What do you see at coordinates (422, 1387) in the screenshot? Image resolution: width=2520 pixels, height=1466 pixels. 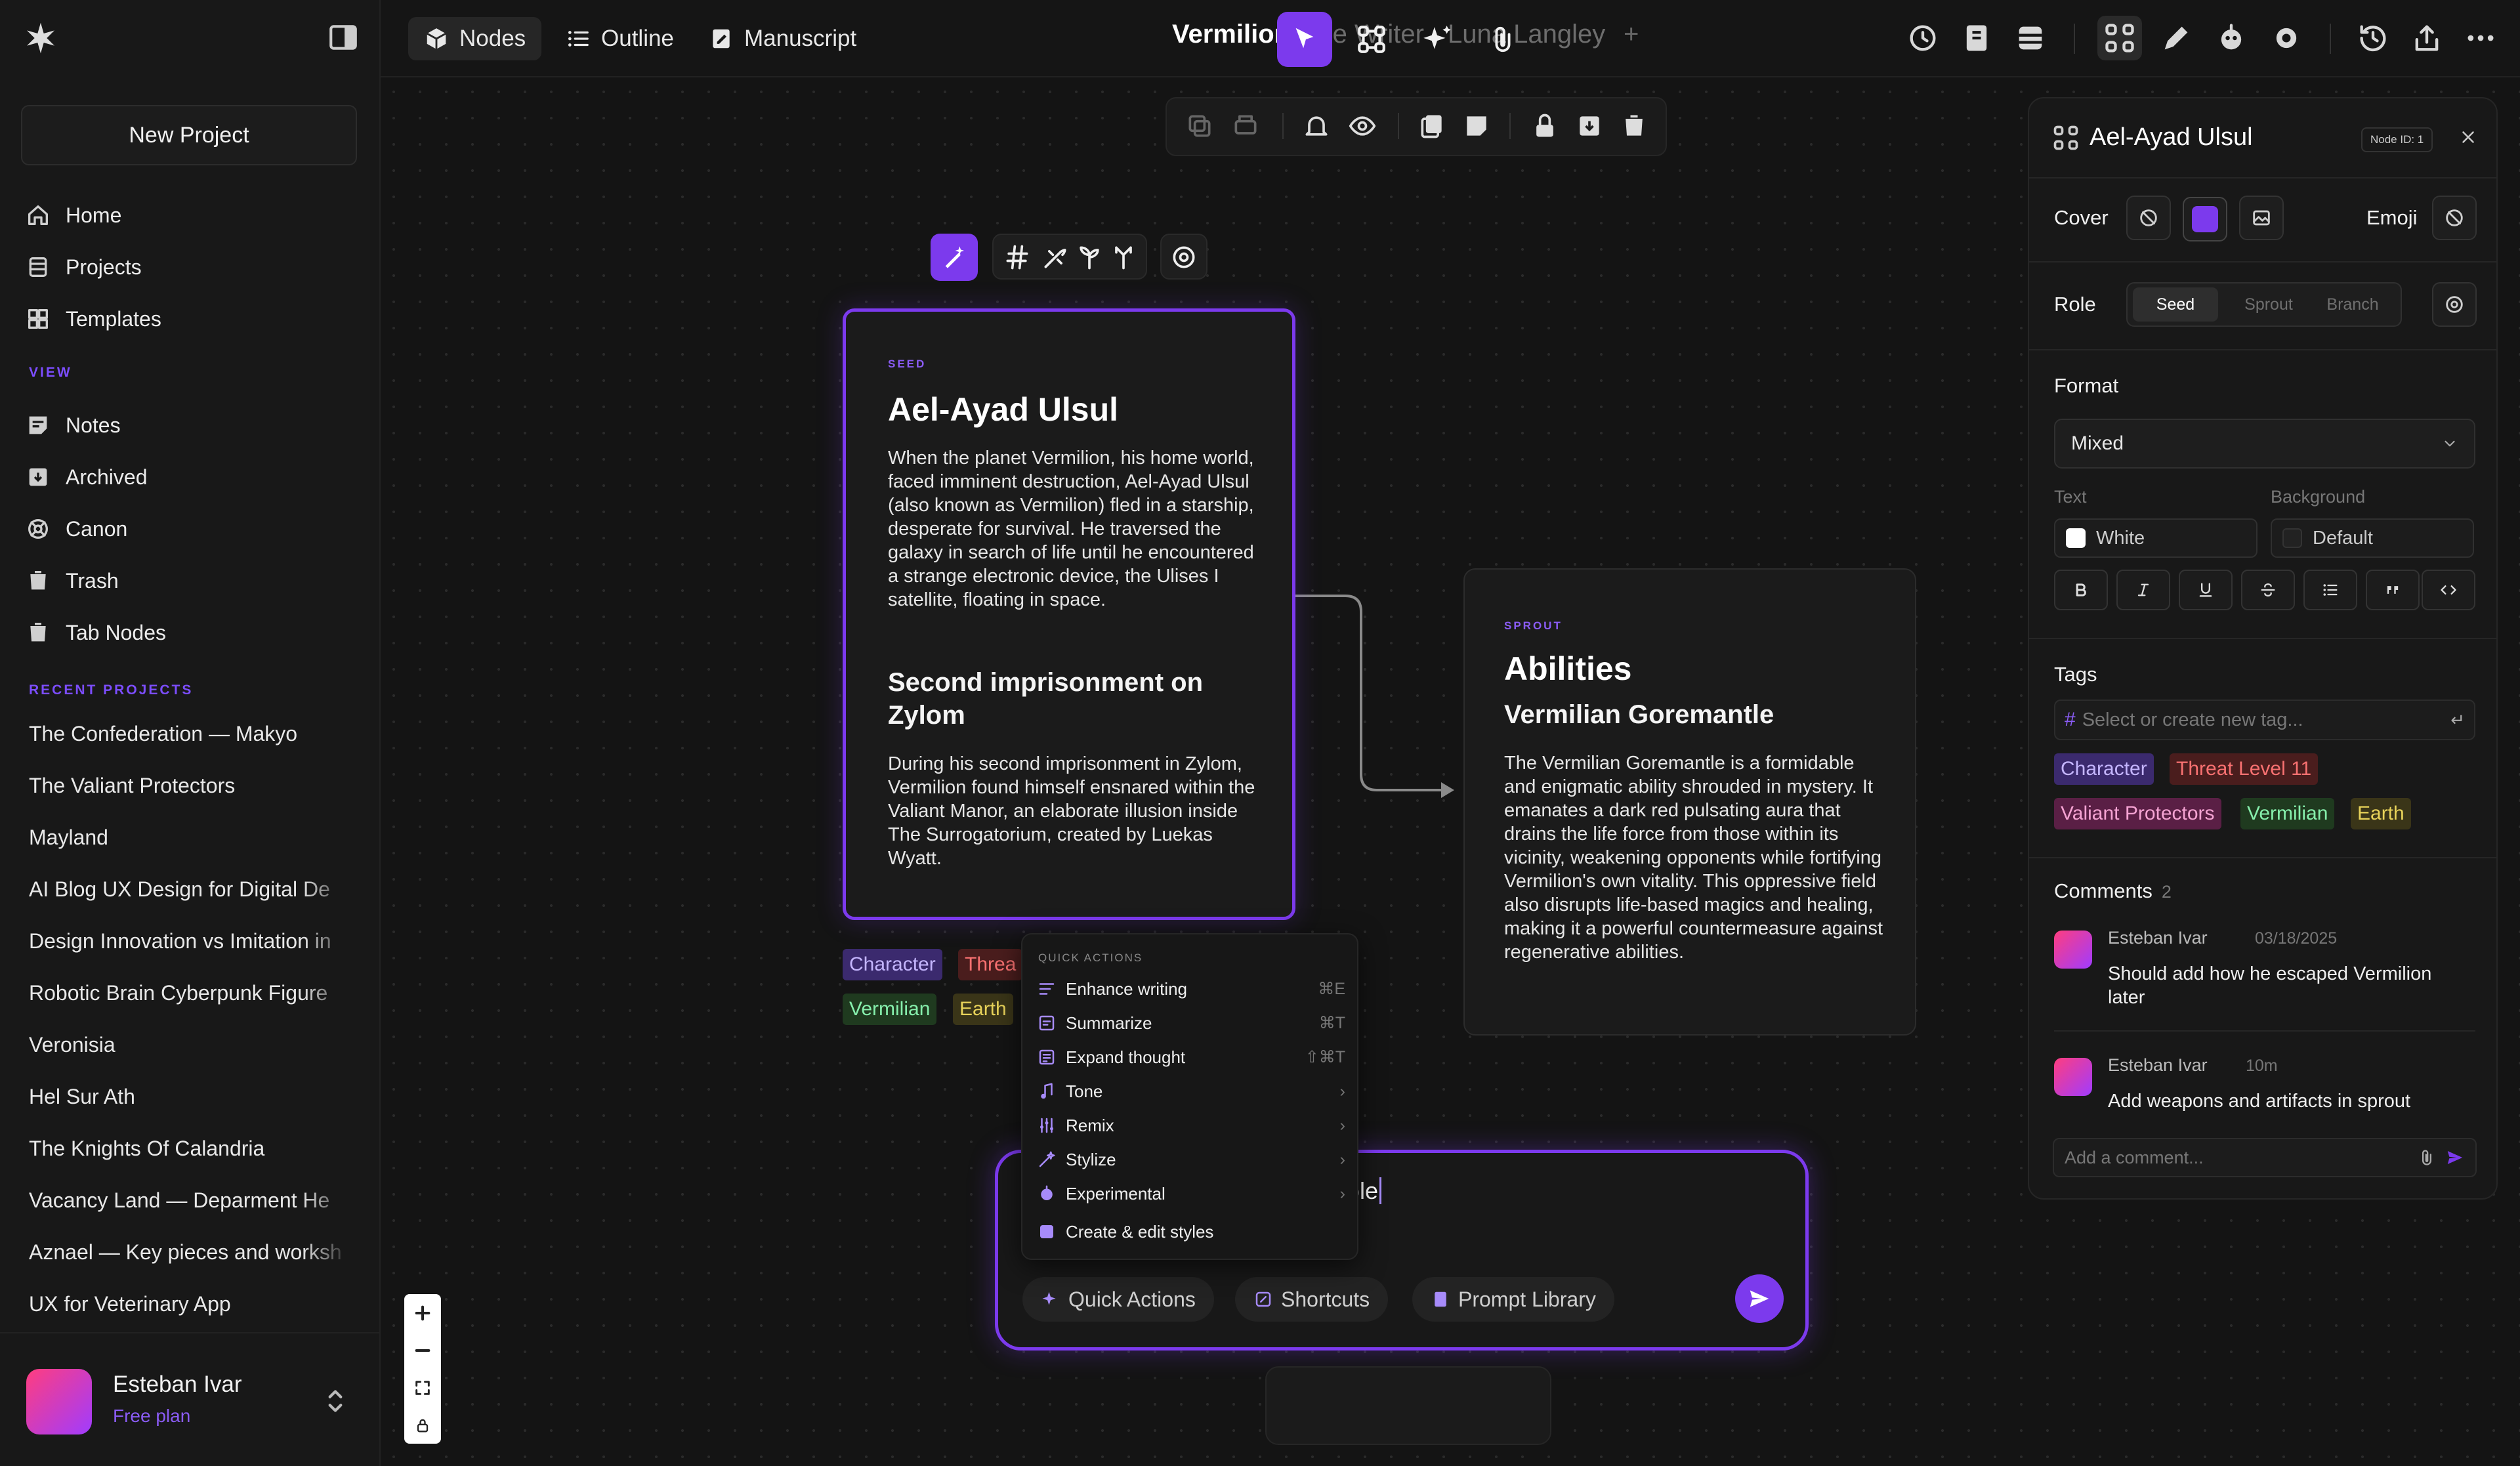 I see `fit-view-icon` at bounding box center [422, 1387].